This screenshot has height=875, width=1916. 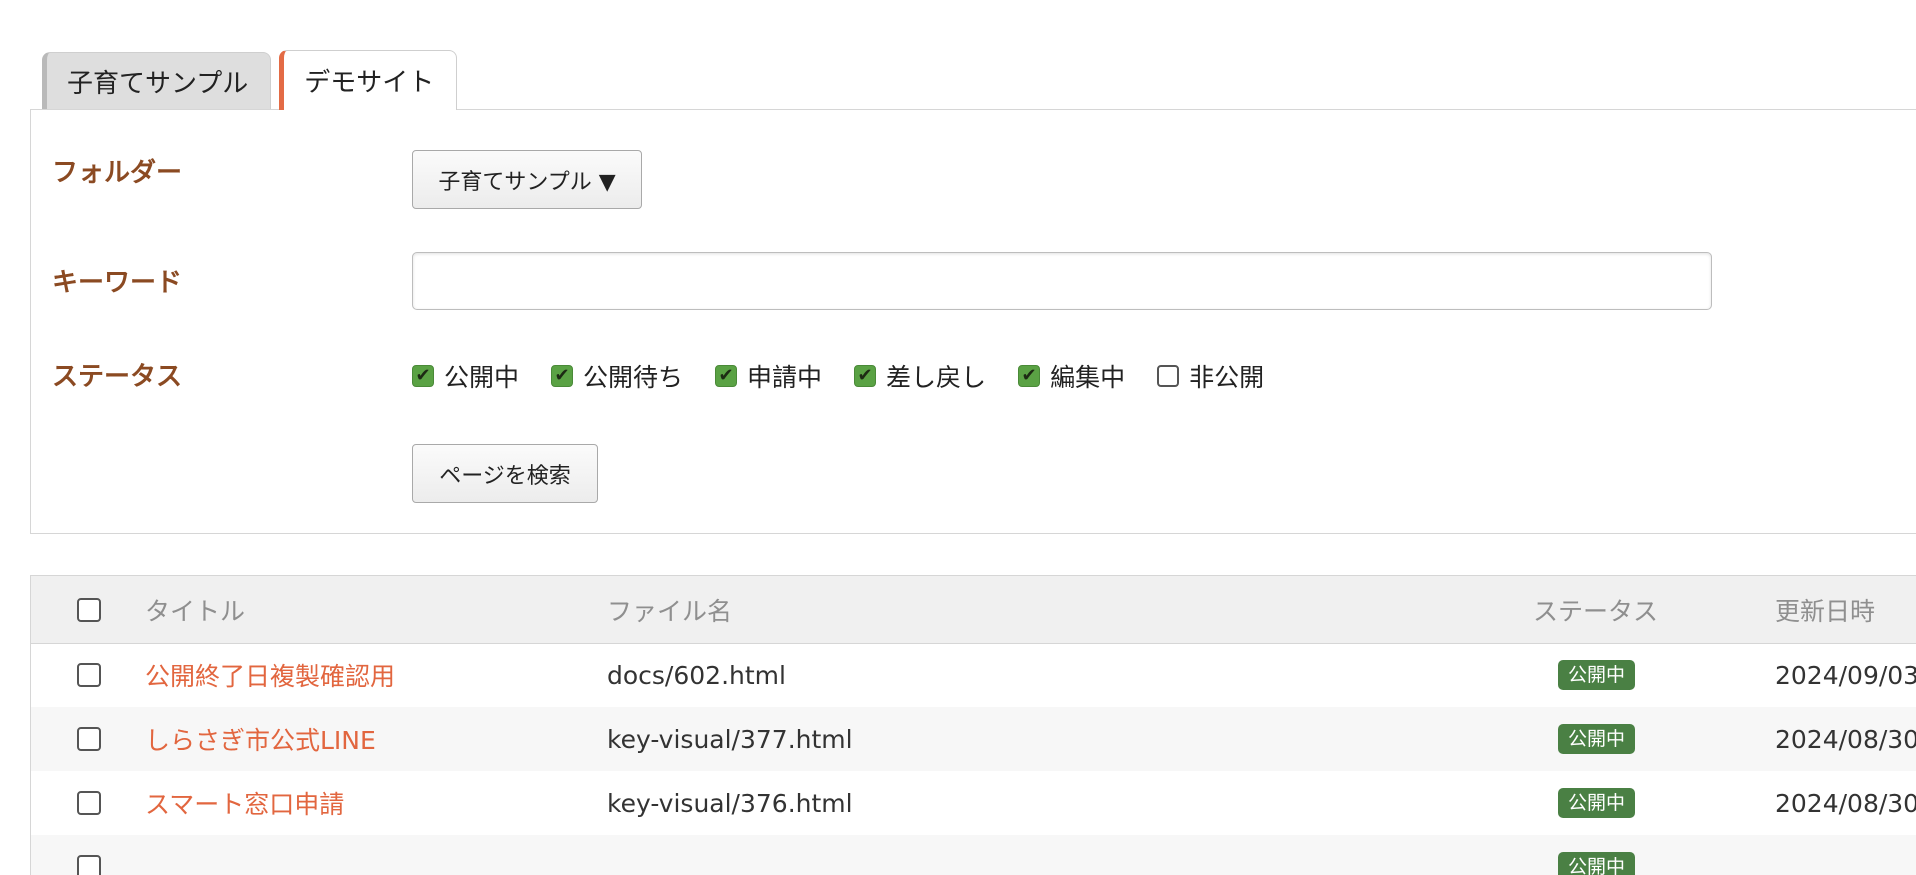 I want to click on status-label: ステータス, so click(x=117, y=377).